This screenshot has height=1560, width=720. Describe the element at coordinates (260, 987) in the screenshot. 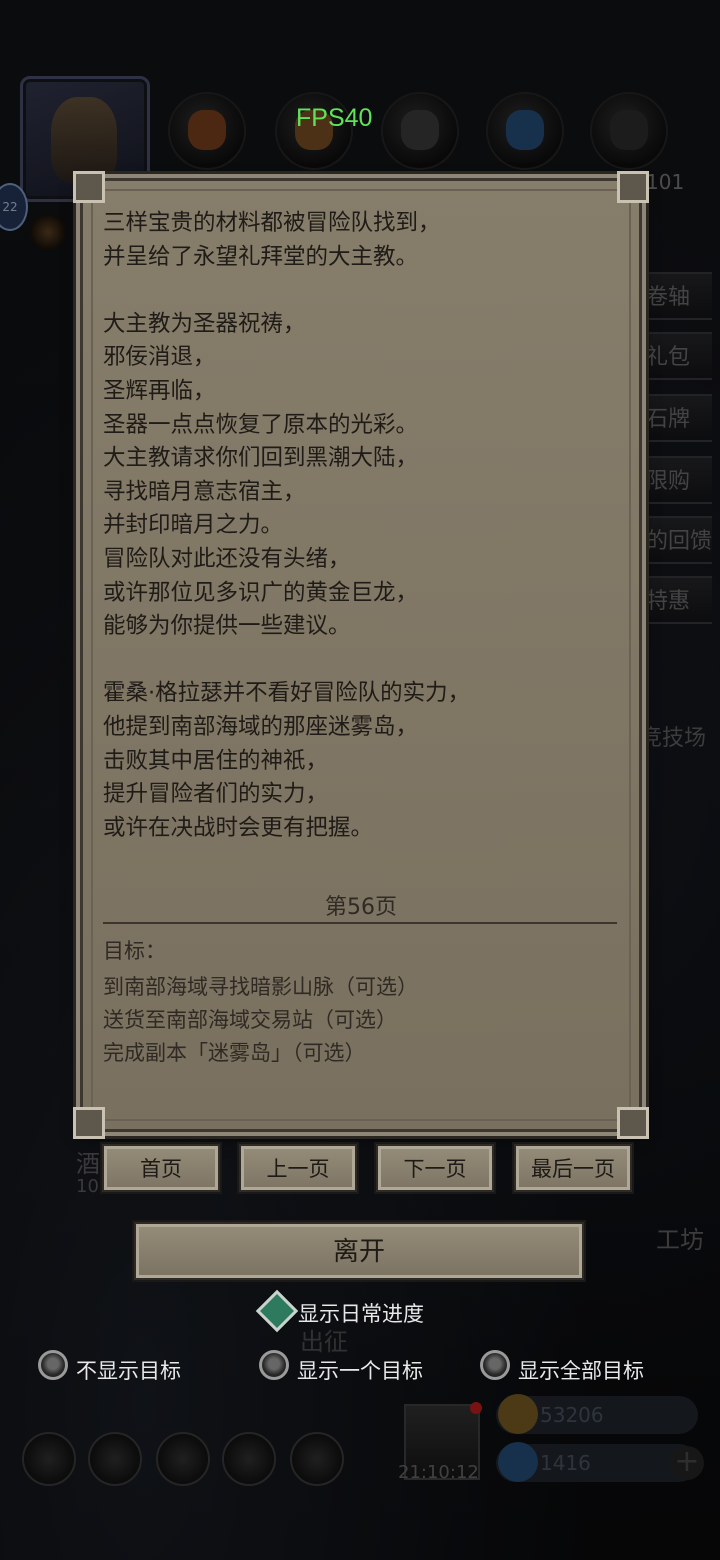

I see `goal-item: 到南部海域寻找暗影山脉（可选）` at that location.